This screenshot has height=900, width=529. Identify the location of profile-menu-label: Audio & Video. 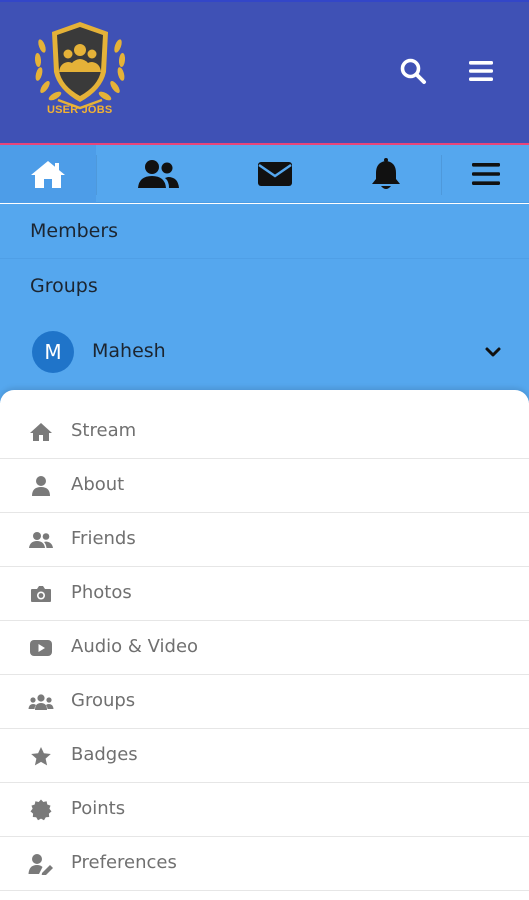
(135, 646).